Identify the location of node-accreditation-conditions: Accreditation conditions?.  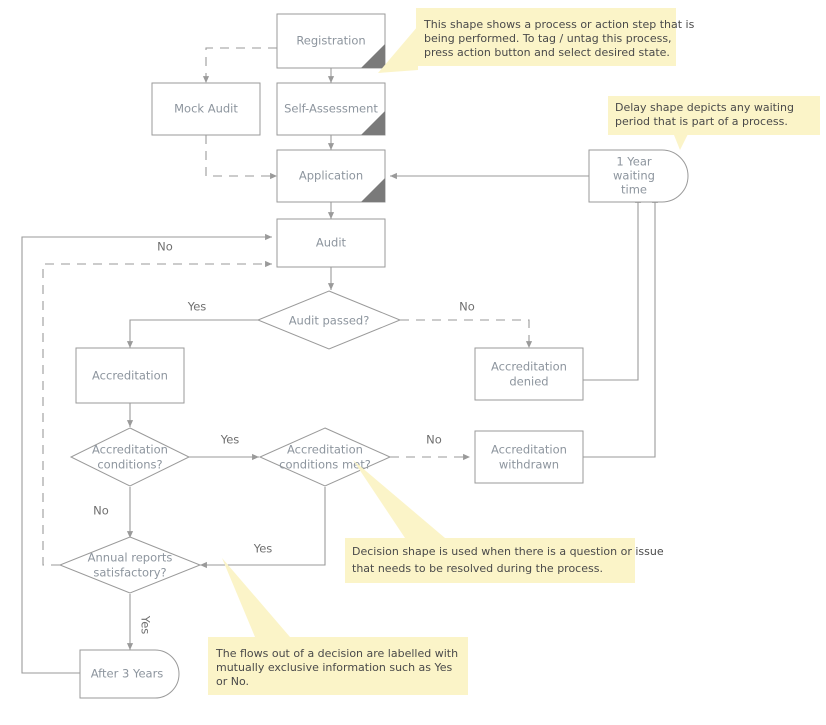
(130, 457).